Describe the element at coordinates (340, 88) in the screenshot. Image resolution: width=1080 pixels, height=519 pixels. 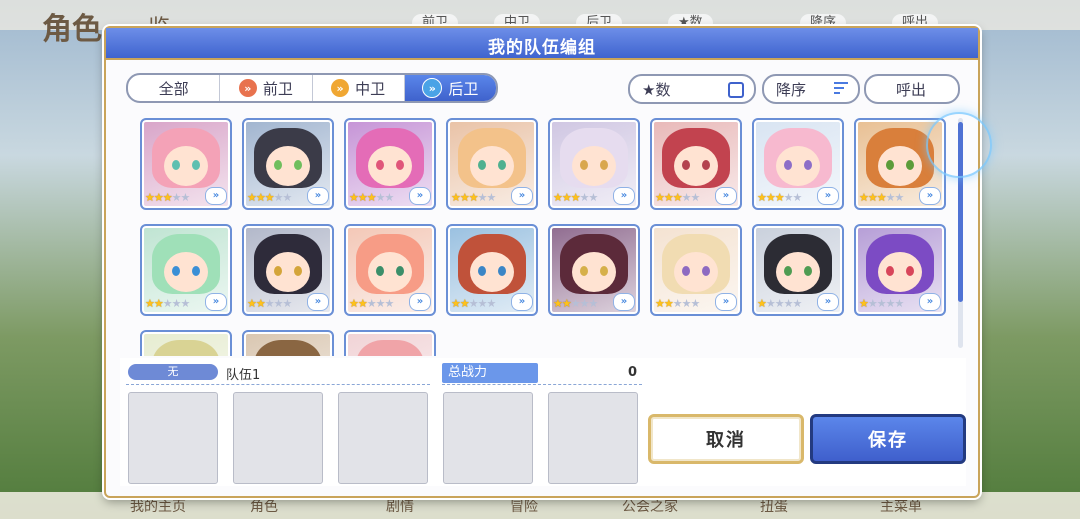
I see `mid-role-icon: »` at that location.